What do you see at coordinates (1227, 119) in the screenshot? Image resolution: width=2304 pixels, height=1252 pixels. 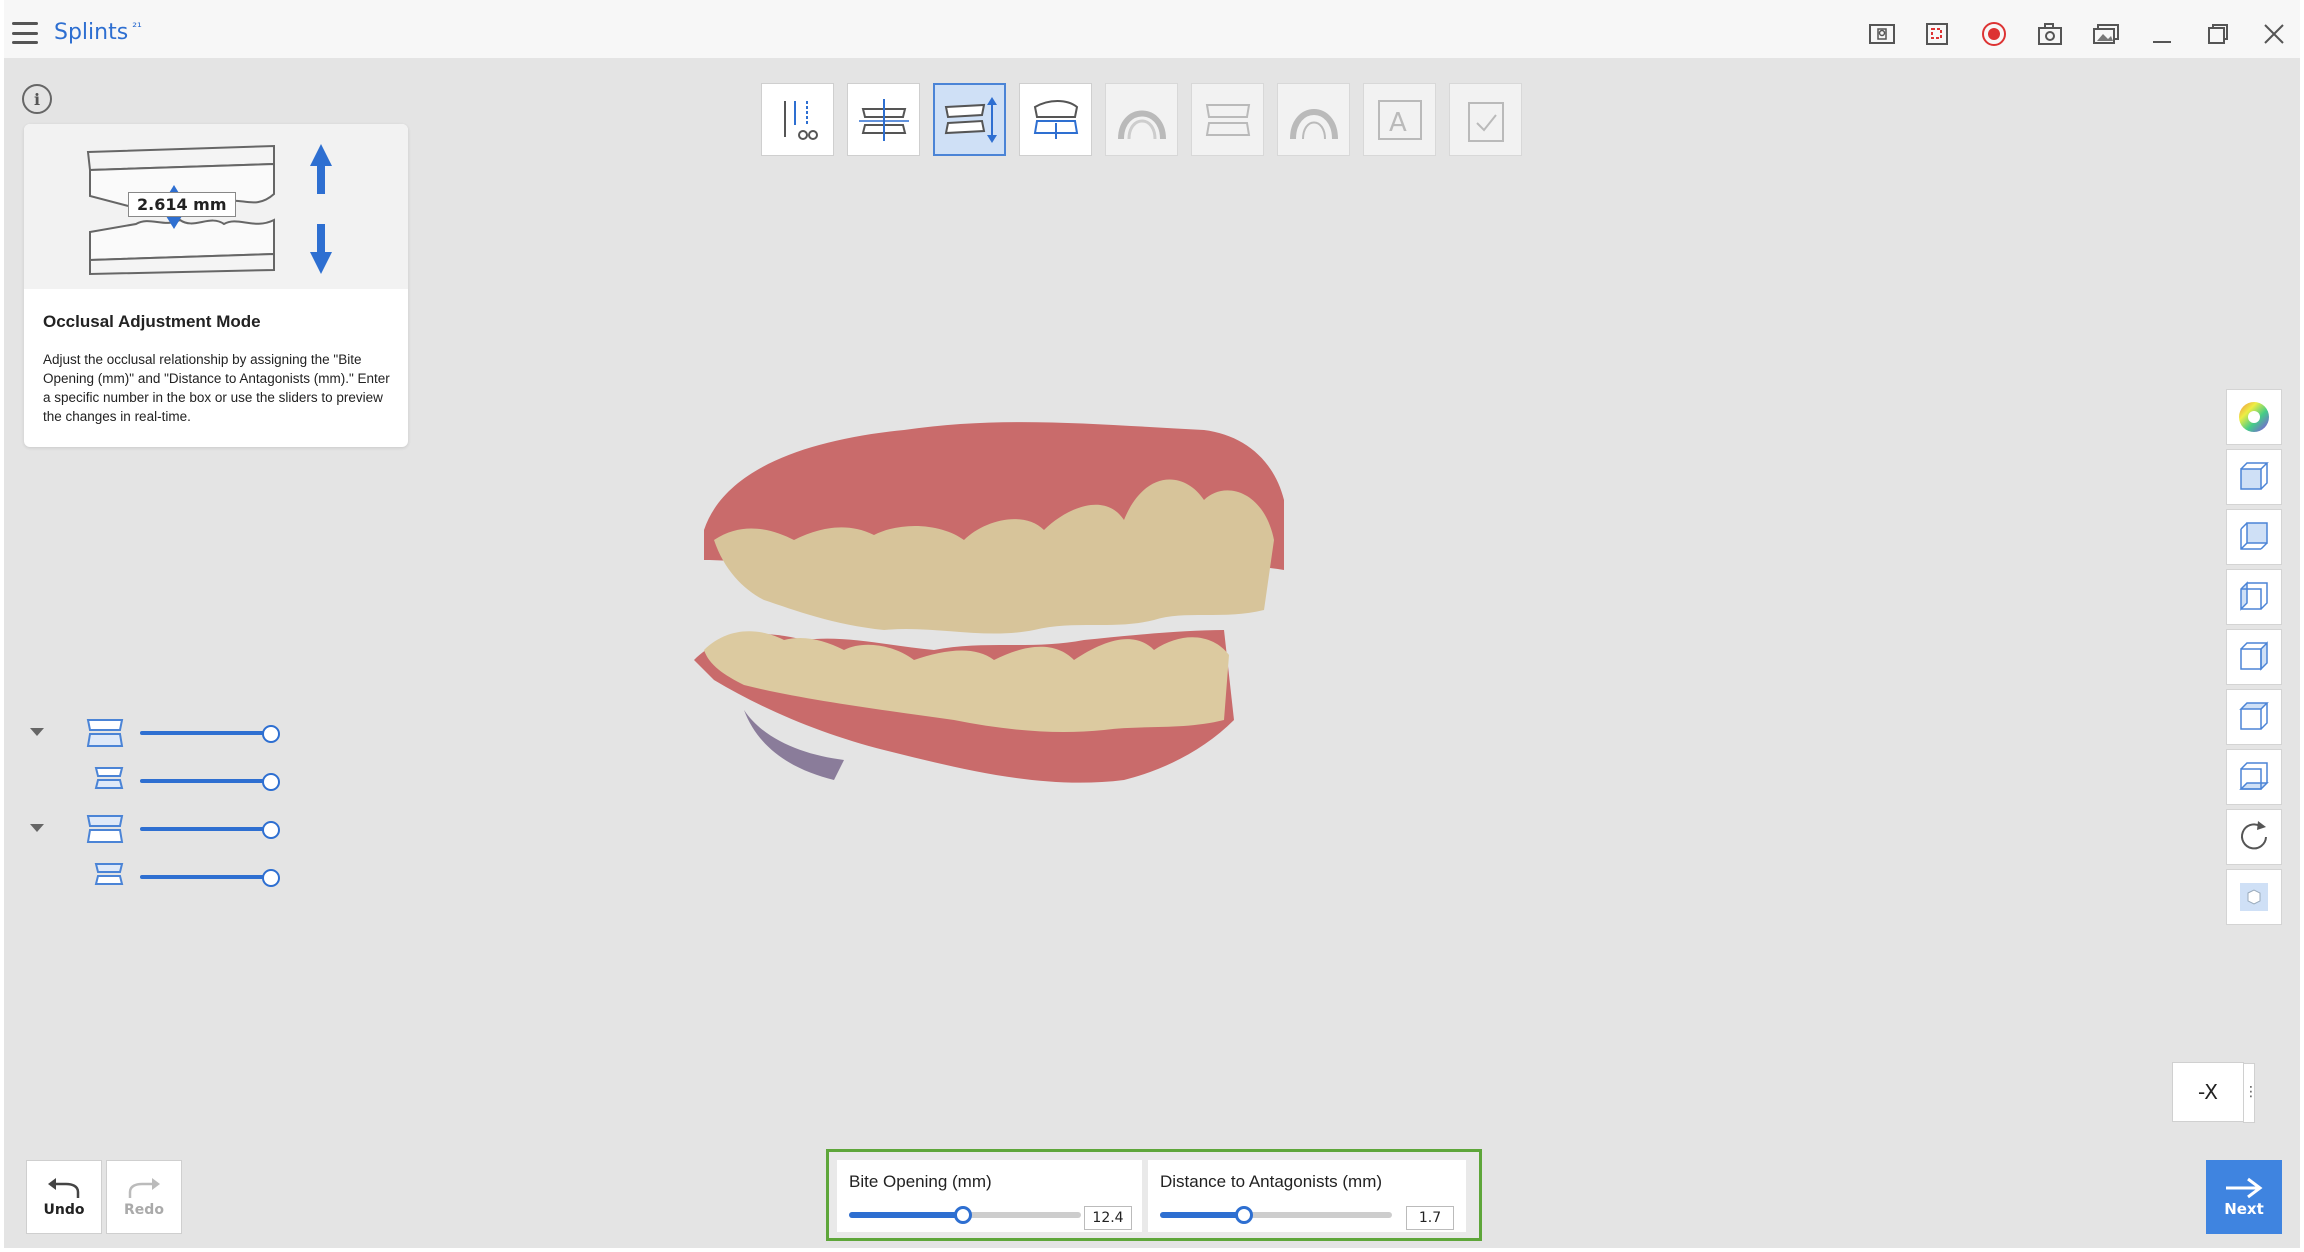 I see `step-occlusion-icon` at bounding box center [1227, 119].